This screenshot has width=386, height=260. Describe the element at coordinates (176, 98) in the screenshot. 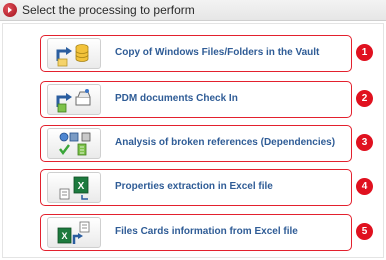

I see `action-label: PDM documents Check In` at that location.